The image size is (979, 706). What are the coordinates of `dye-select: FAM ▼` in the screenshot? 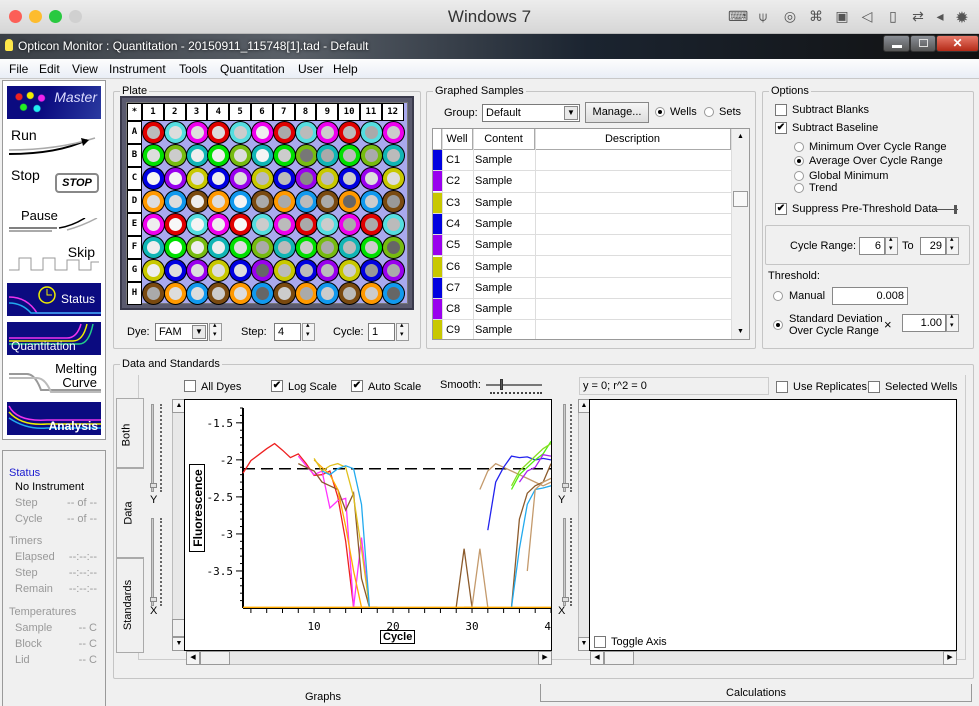 It's located at (181, 332).